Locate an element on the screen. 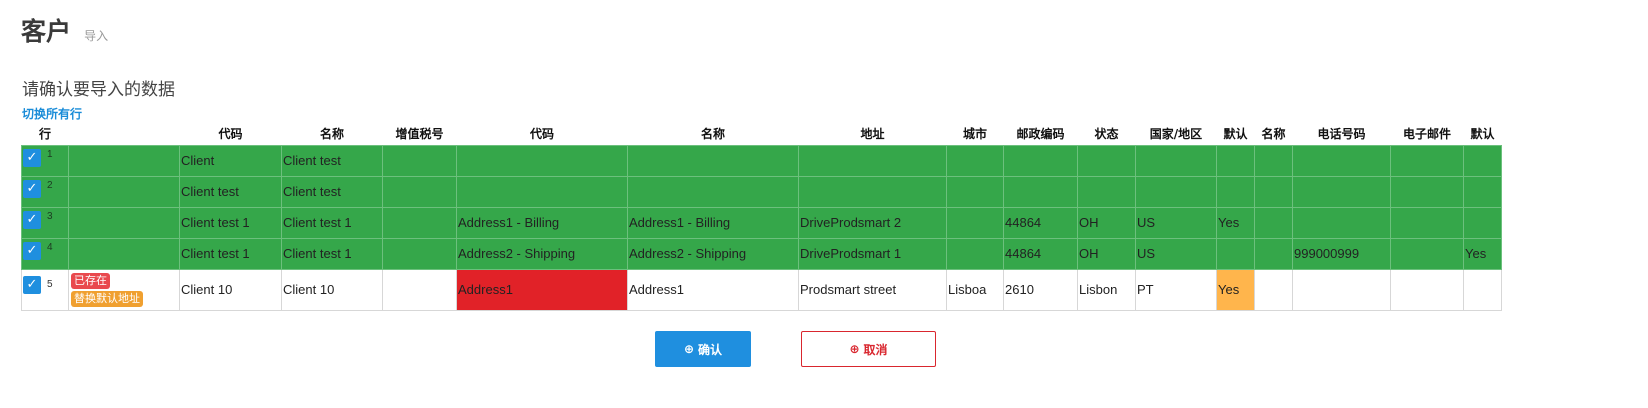 The image size is (1648, 408). cancel-button: ⊕ 取消 is located at coordinates (868, 349).